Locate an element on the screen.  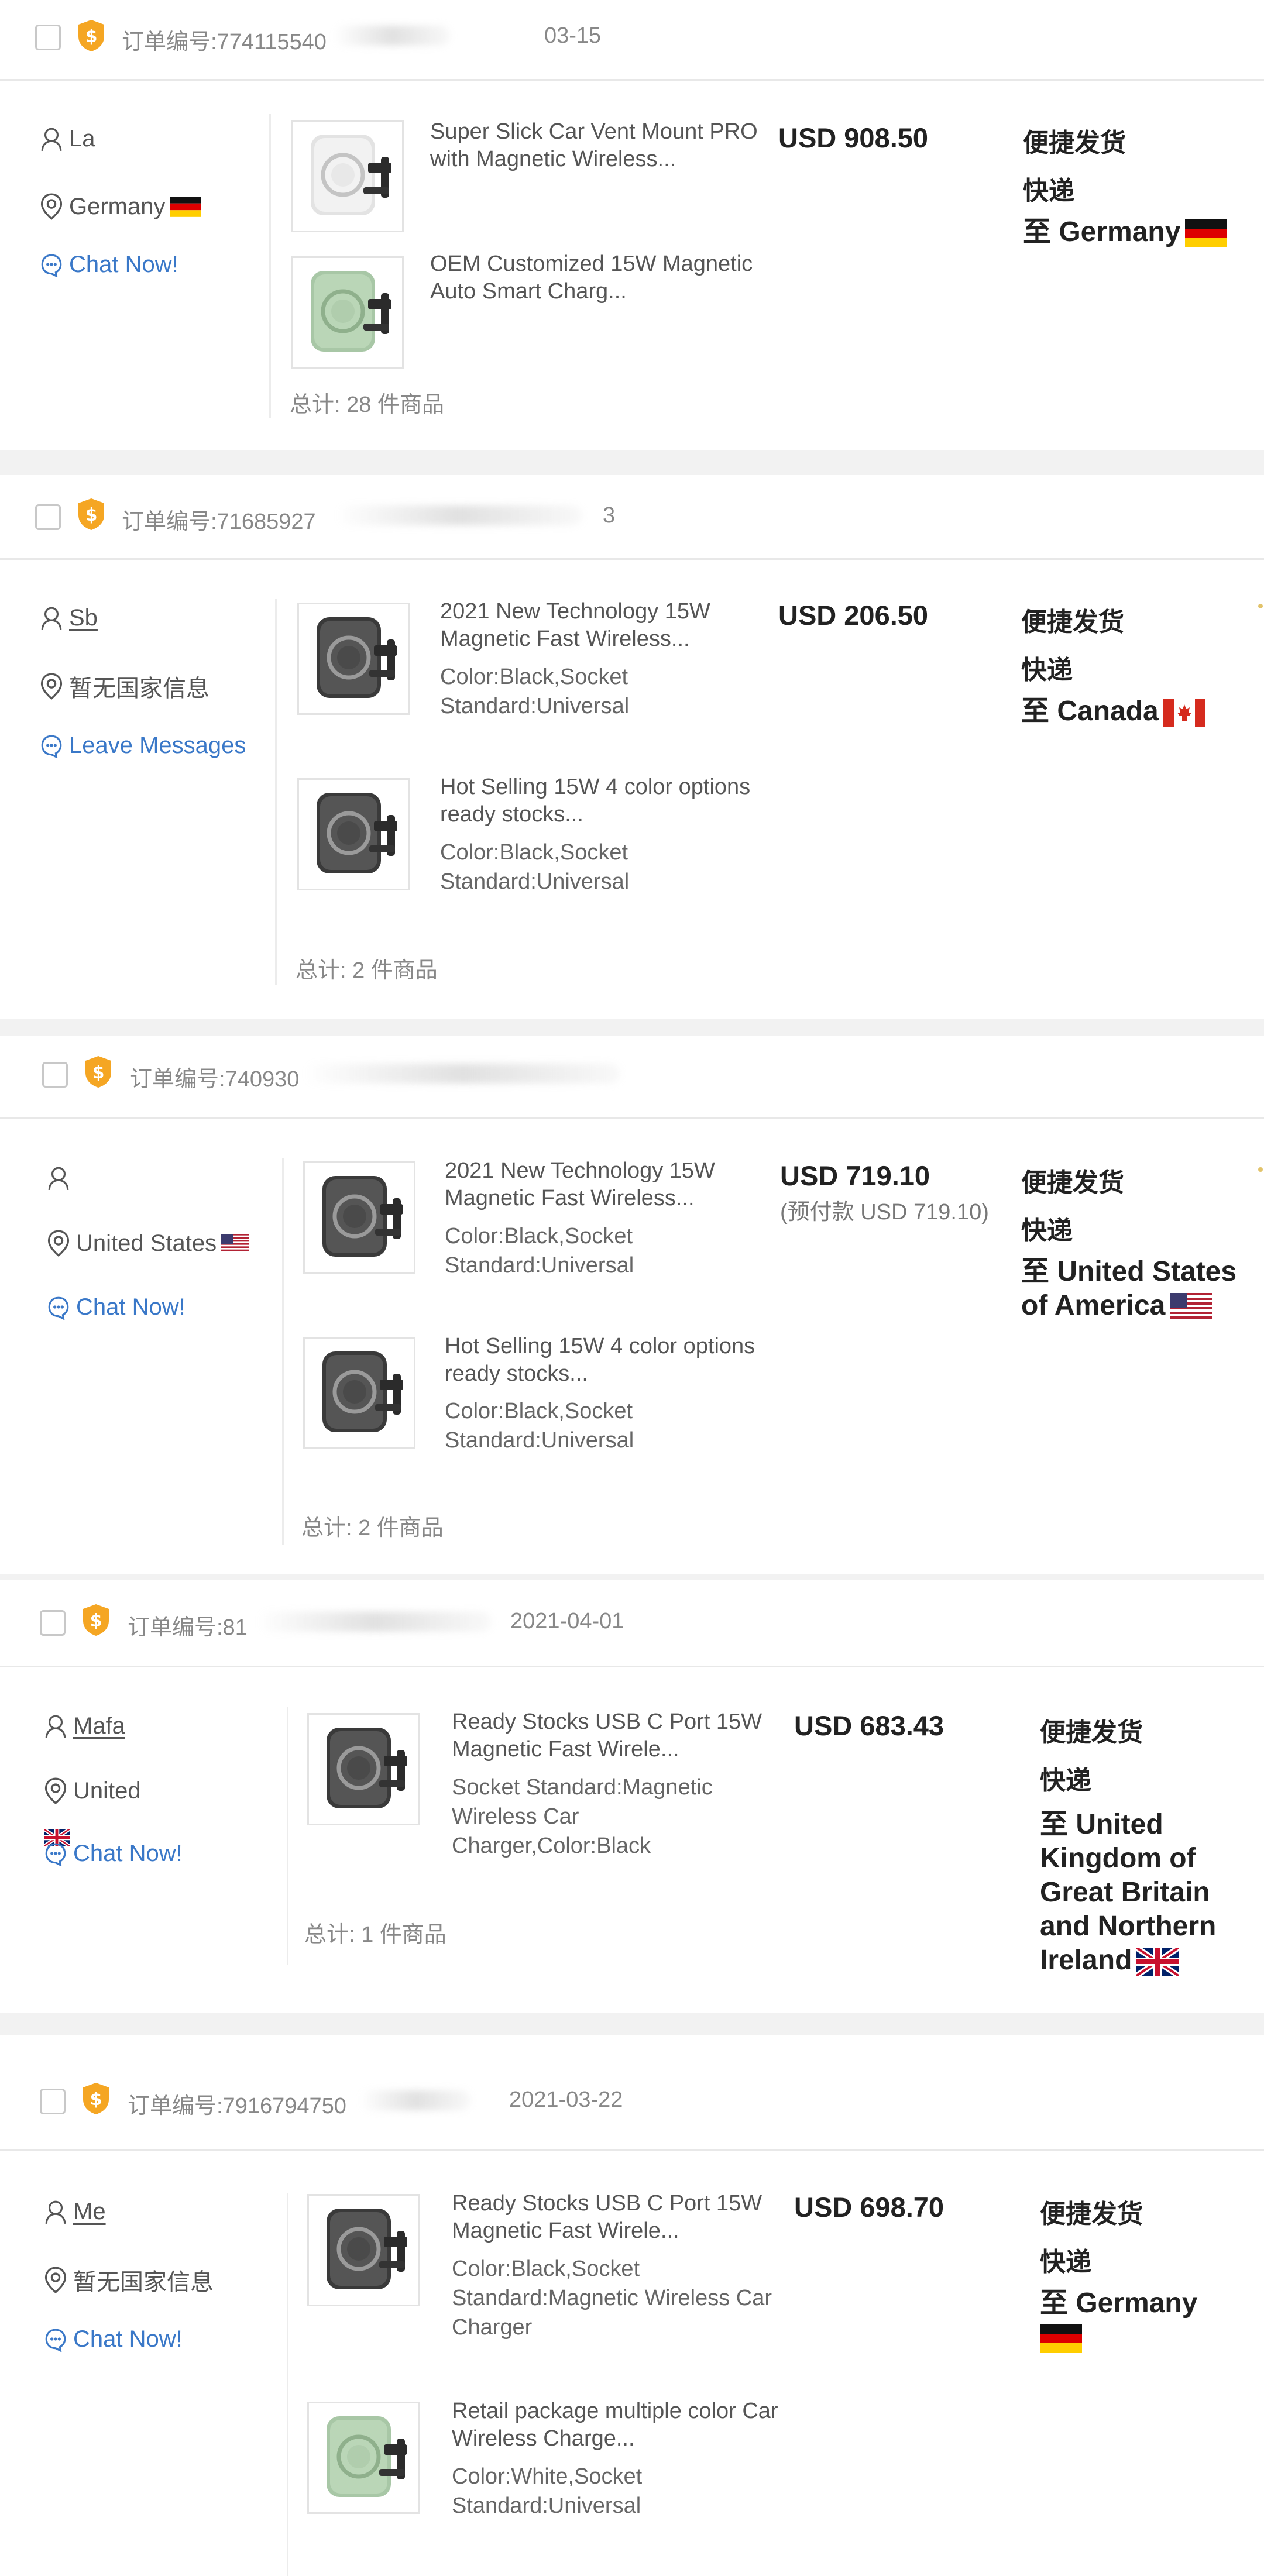
order-header: 订单编号:71685927 3 is located at coordinates (632, 517).